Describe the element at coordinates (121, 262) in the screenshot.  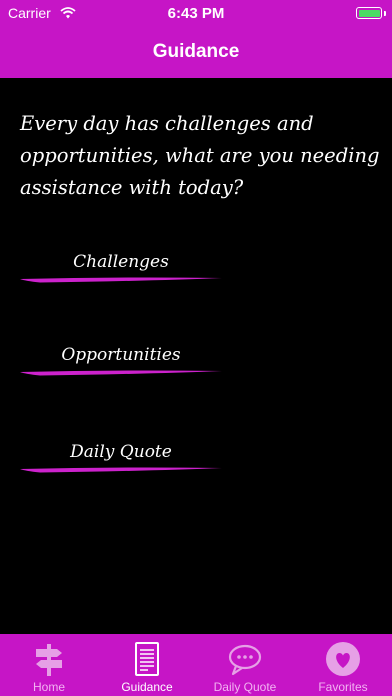
I see `challenges-label: Challenges` at that location.